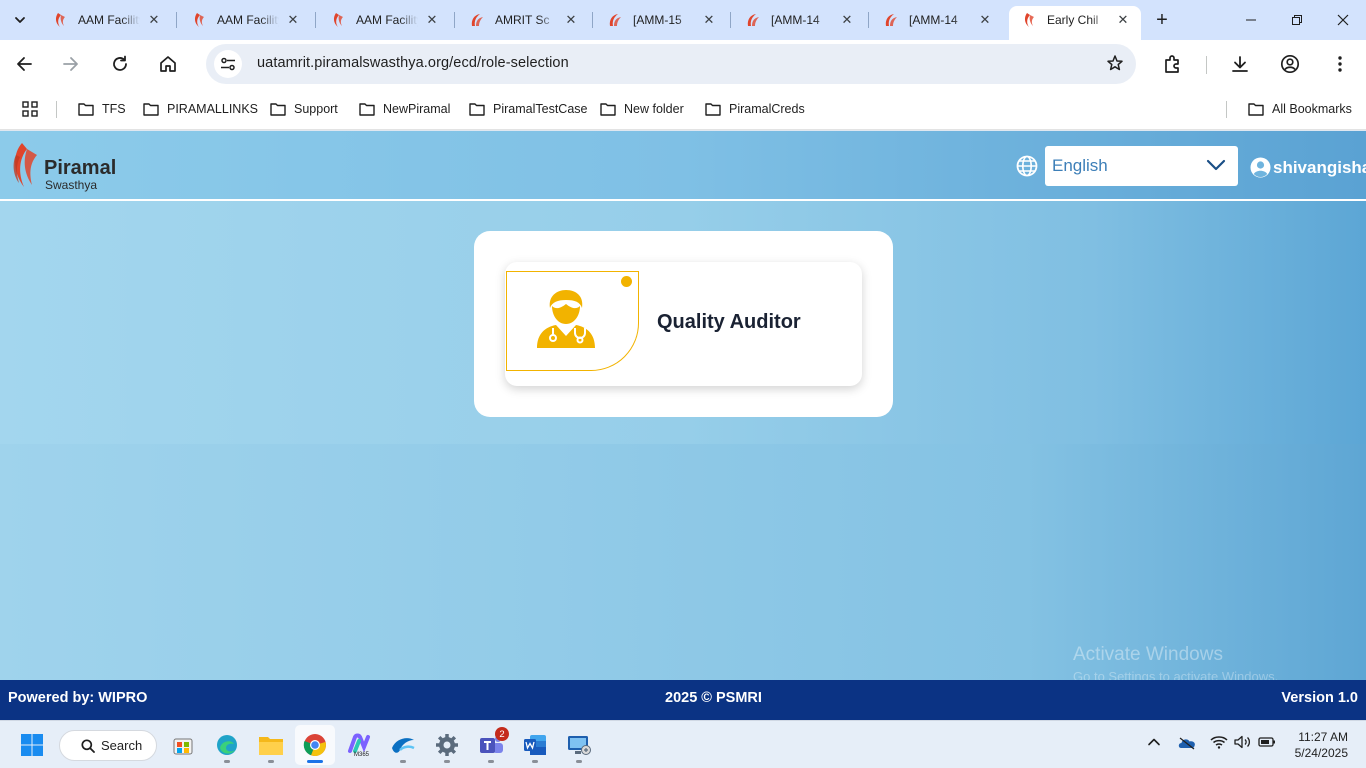  I want to click on browser-tab: [AMM-15 ✕, so click(661, 20).